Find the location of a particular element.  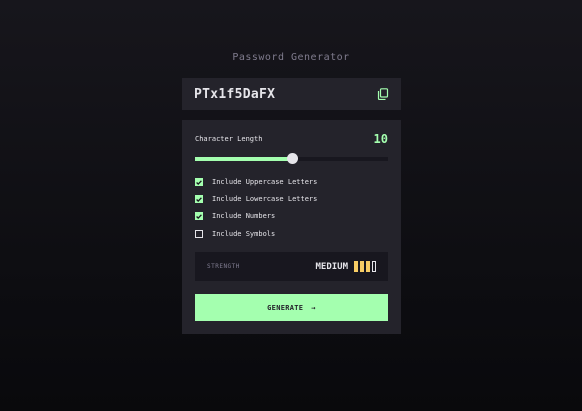

option-label: Include Numbers is located at coordinates (244, 216).